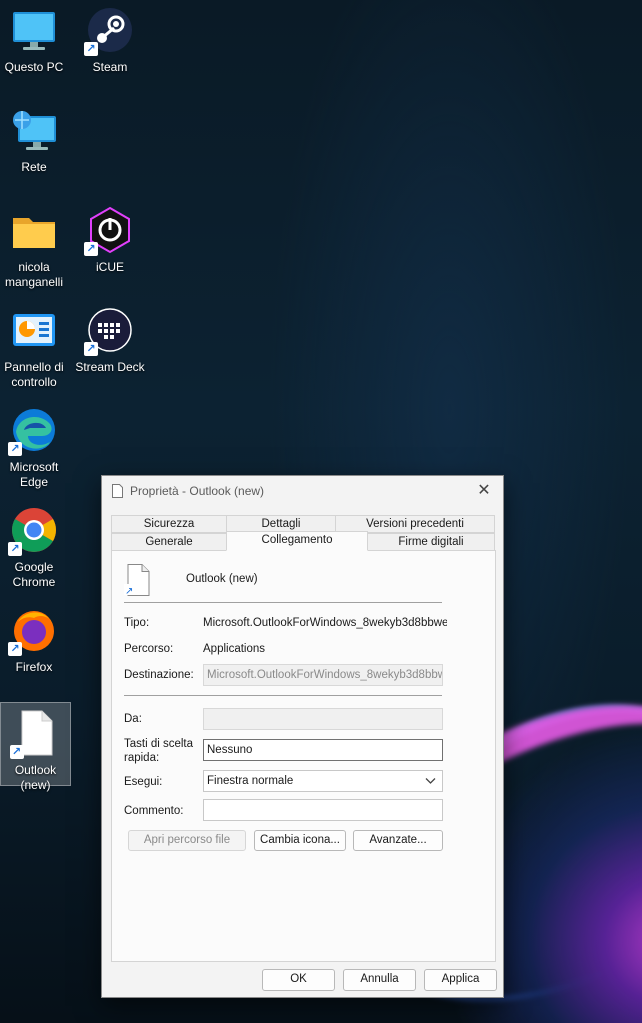 This screenshot has width=642, height=1023. Describe the element at coordinates (460, 980) in the screenshot. I see `applica-button: Applica` at that location.